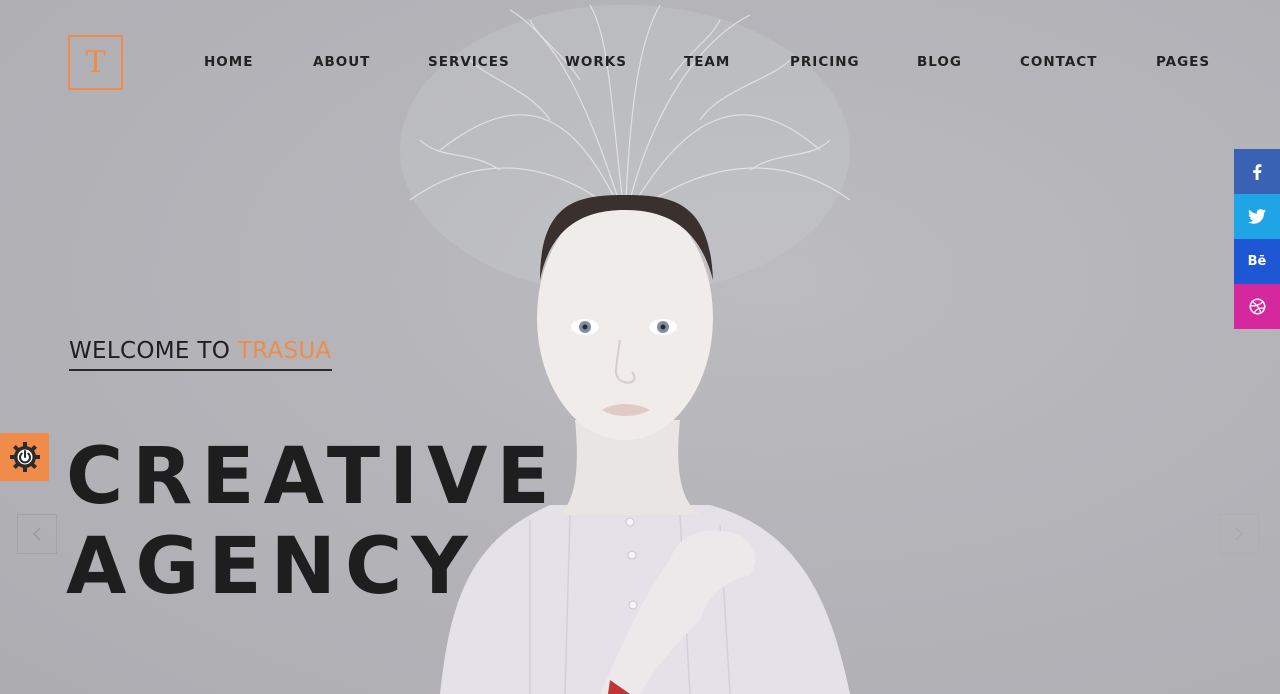  I want to click on twitter-button, so click(1257, 216).